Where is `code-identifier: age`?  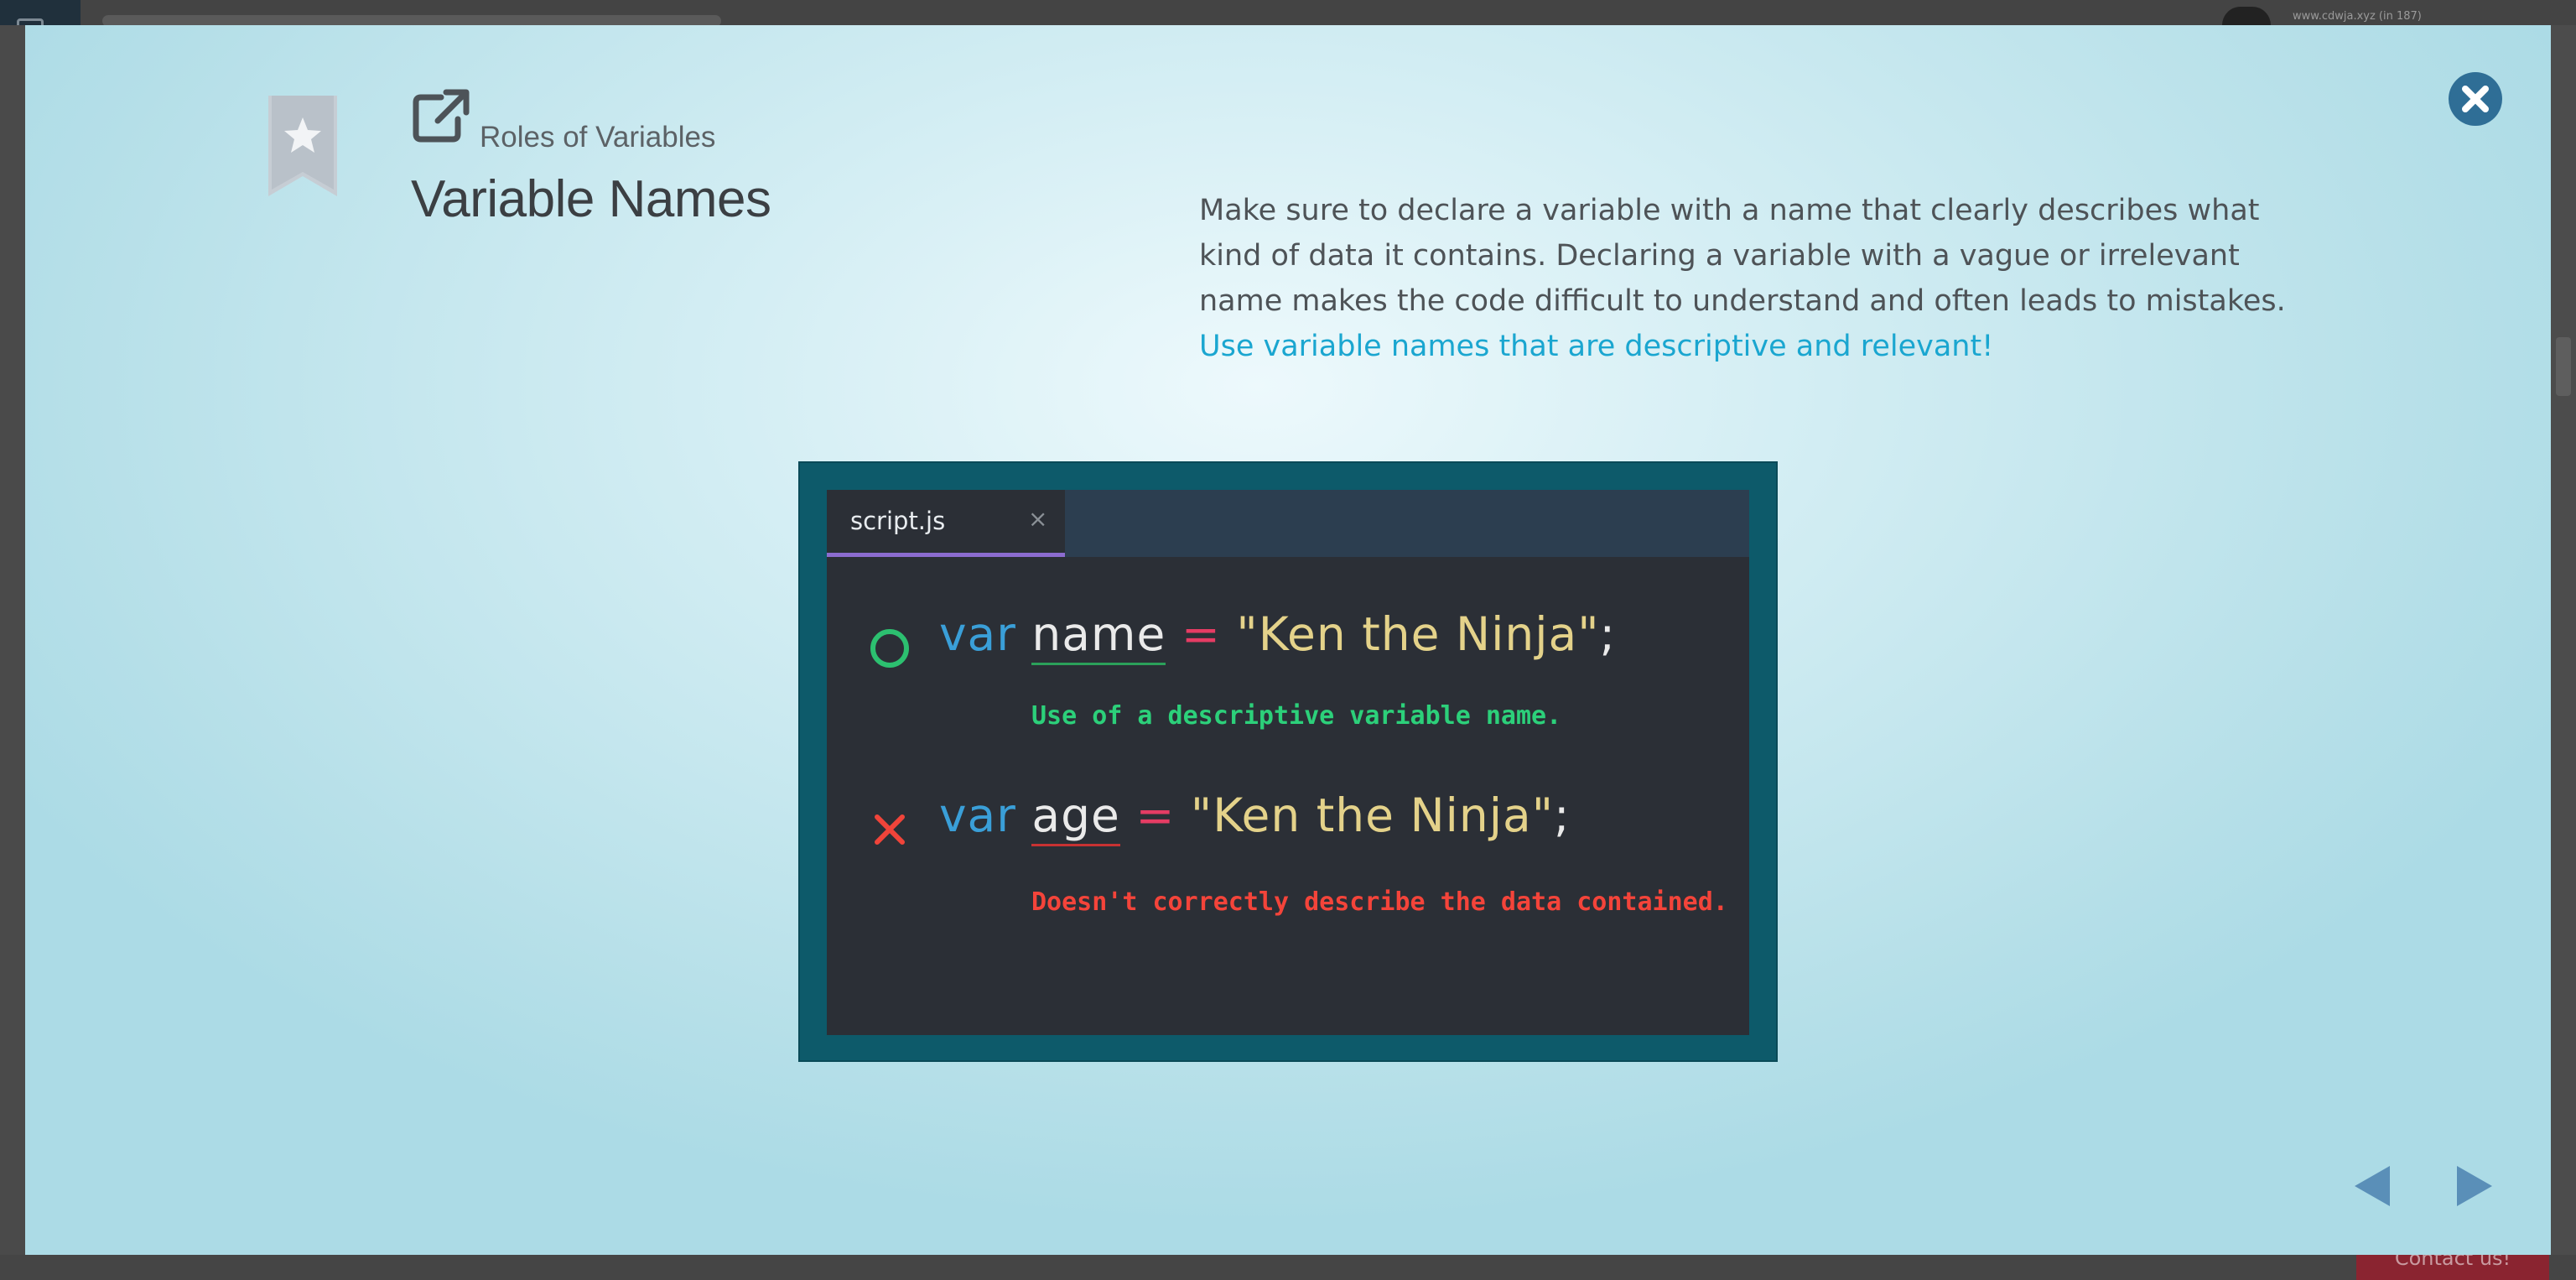 code-identifier: age is located at coordinates (1075, 817).